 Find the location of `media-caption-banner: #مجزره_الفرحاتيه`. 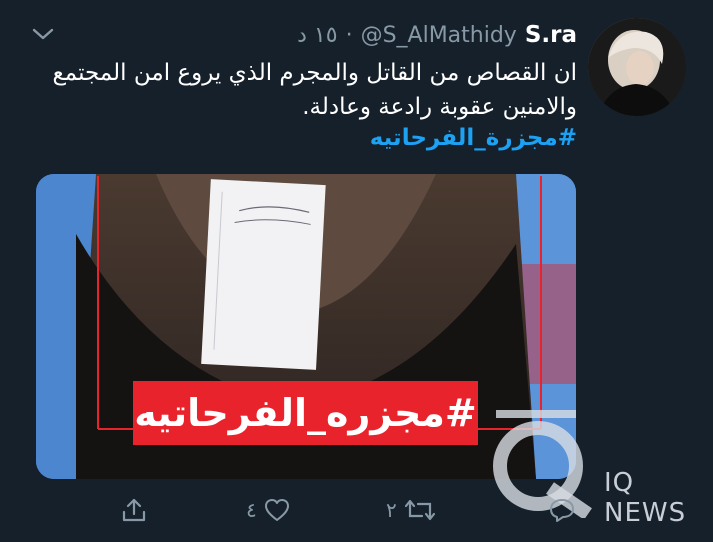

media-caption-banner: #مجزره_الفرحاتيه is located at coordinates (305, 413).